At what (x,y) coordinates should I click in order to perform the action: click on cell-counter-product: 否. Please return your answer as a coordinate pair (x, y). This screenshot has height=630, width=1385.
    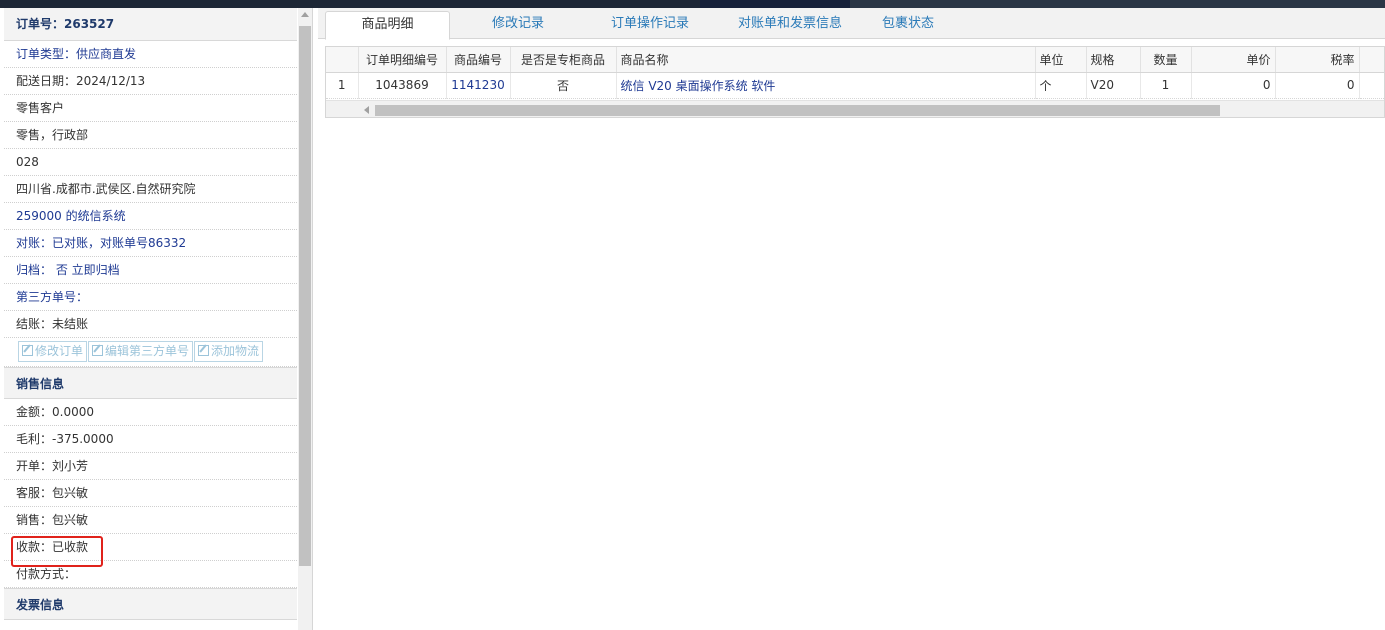
    Looking at the image, I should click on (563, 85).